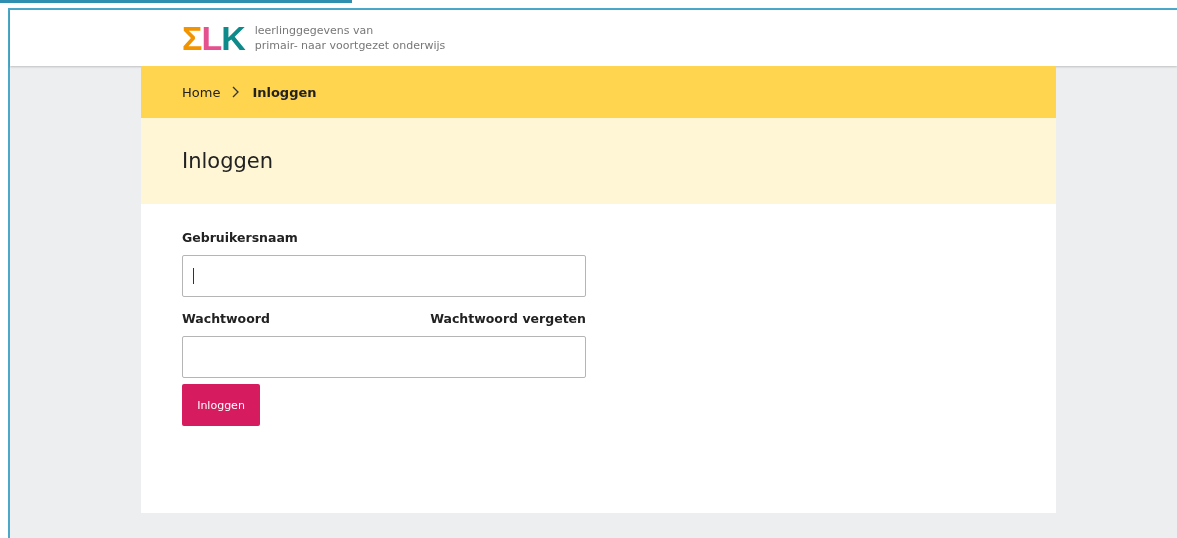 This screenshot has height=538, width=1177. I want to click on field-label: Wachtwoord, so click(226, 318).